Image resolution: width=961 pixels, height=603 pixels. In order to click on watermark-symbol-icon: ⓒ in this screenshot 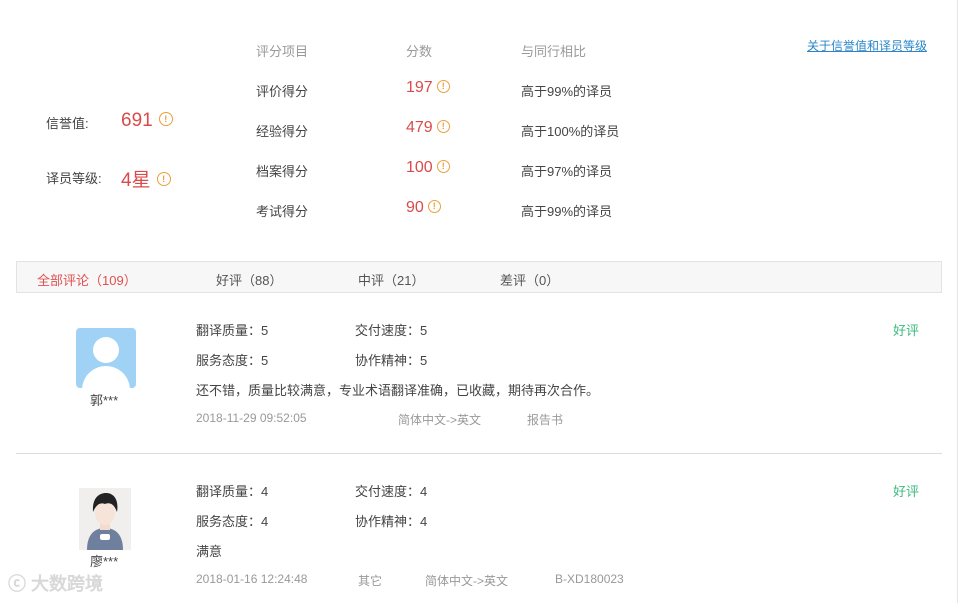, I will do `click(17, 584)`.